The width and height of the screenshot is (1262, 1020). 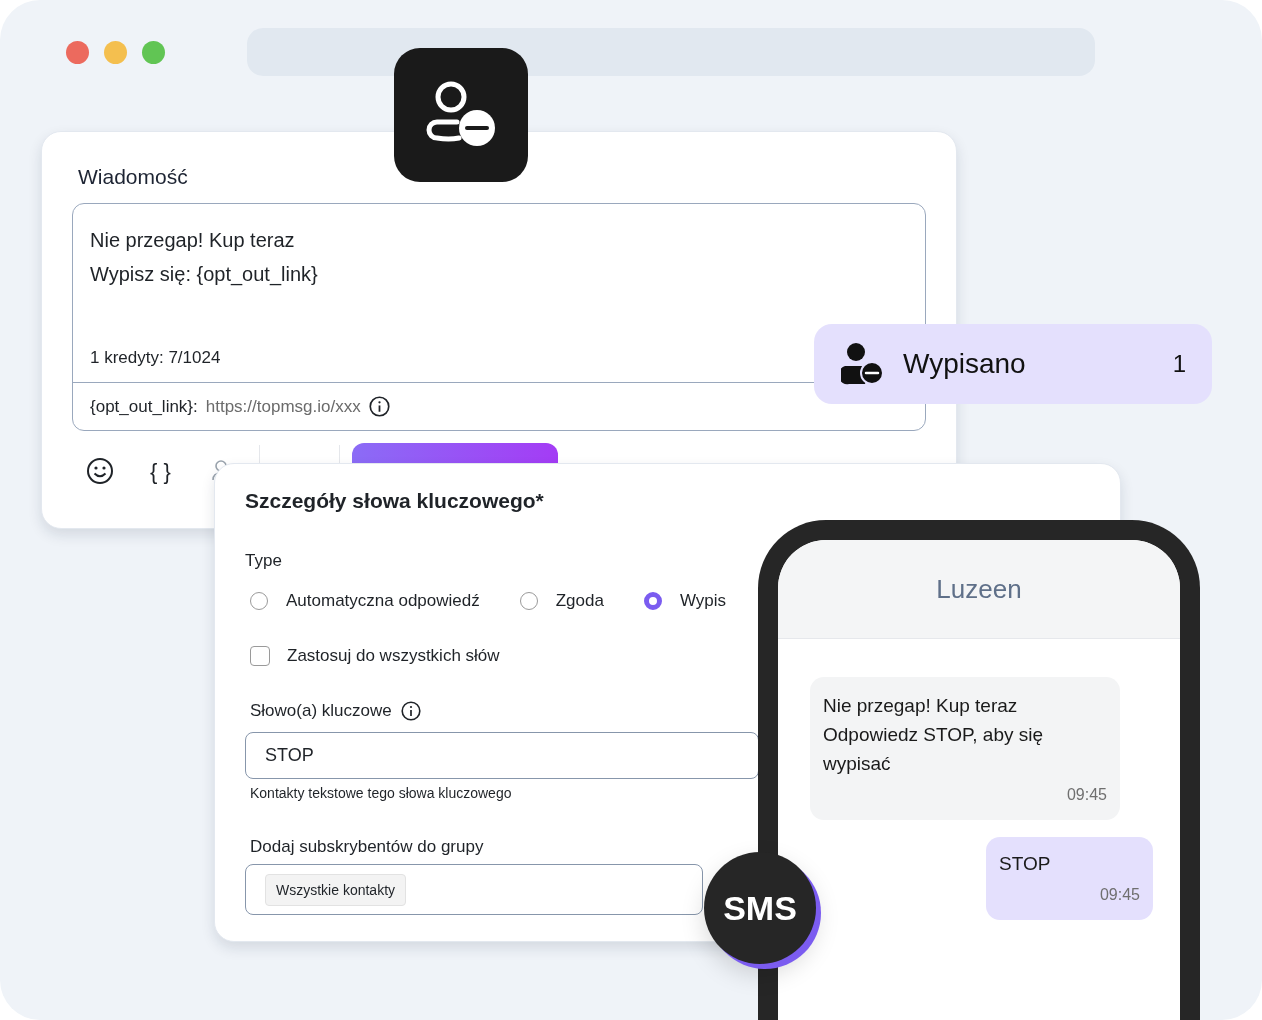 What do you see at coordinates (375, 656) in the screenshot?
I see `checkbox-option: Zastosuj do wszystkich słów` at bounding box center [375, 656].